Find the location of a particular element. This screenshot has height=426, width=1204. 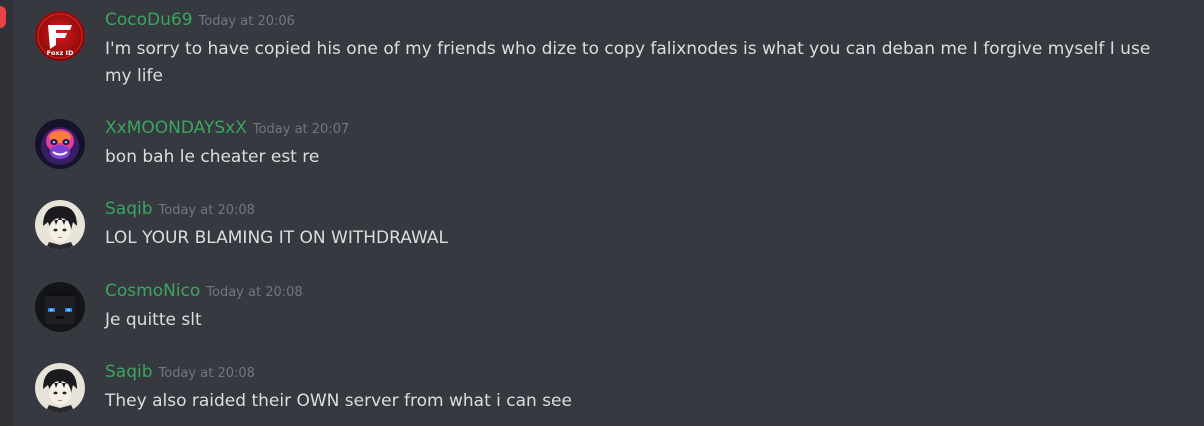

neon-gorilla-avatar is located at coordinates (60, 144).